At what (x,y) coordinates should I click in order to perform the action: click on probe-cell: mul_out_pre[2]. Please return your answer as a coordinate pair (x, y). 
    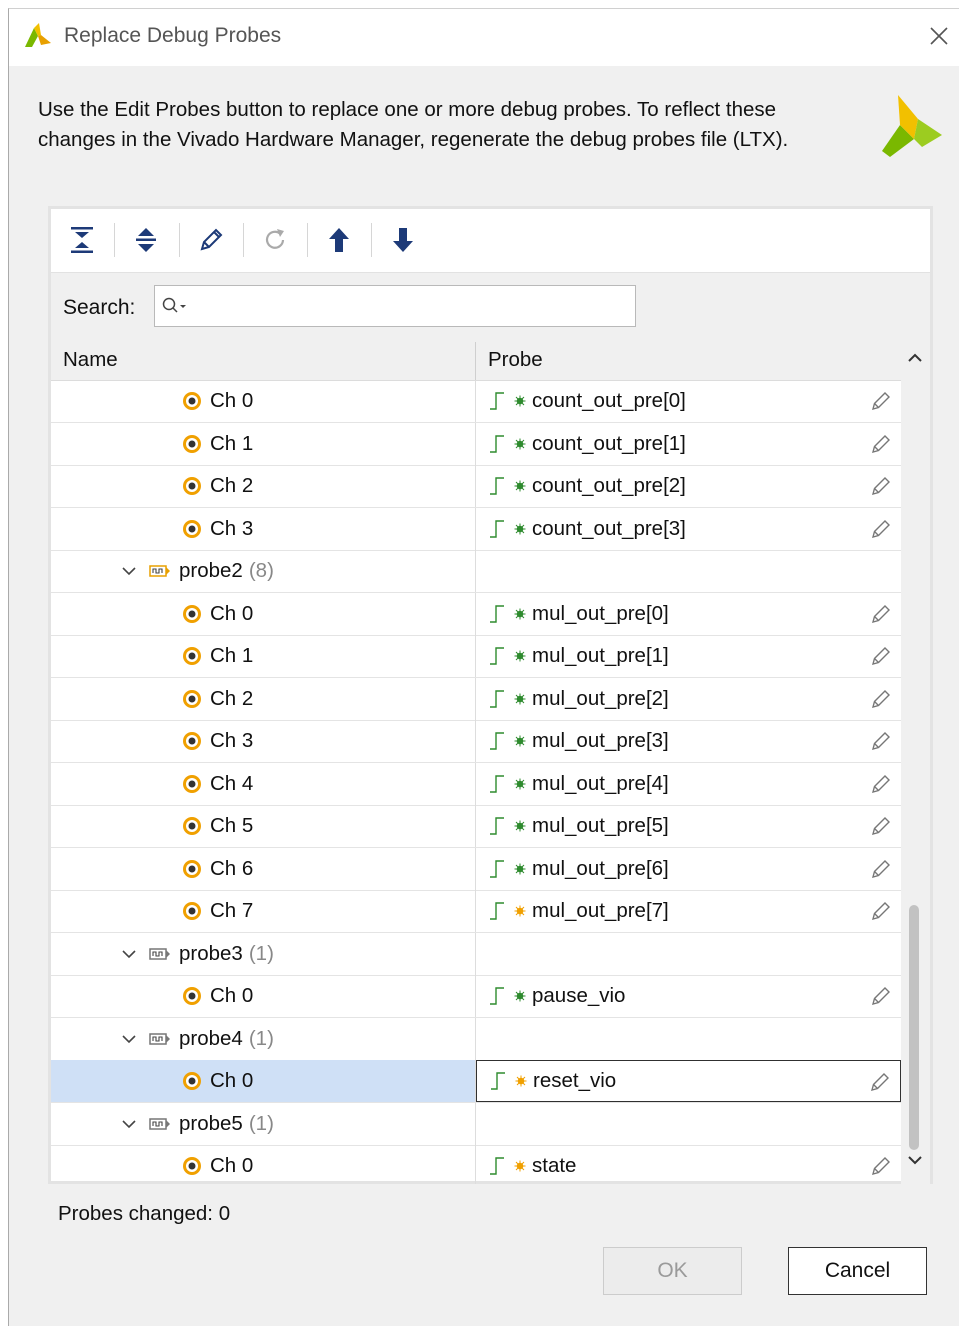
    Looking at the image, I should click on (688, 699).